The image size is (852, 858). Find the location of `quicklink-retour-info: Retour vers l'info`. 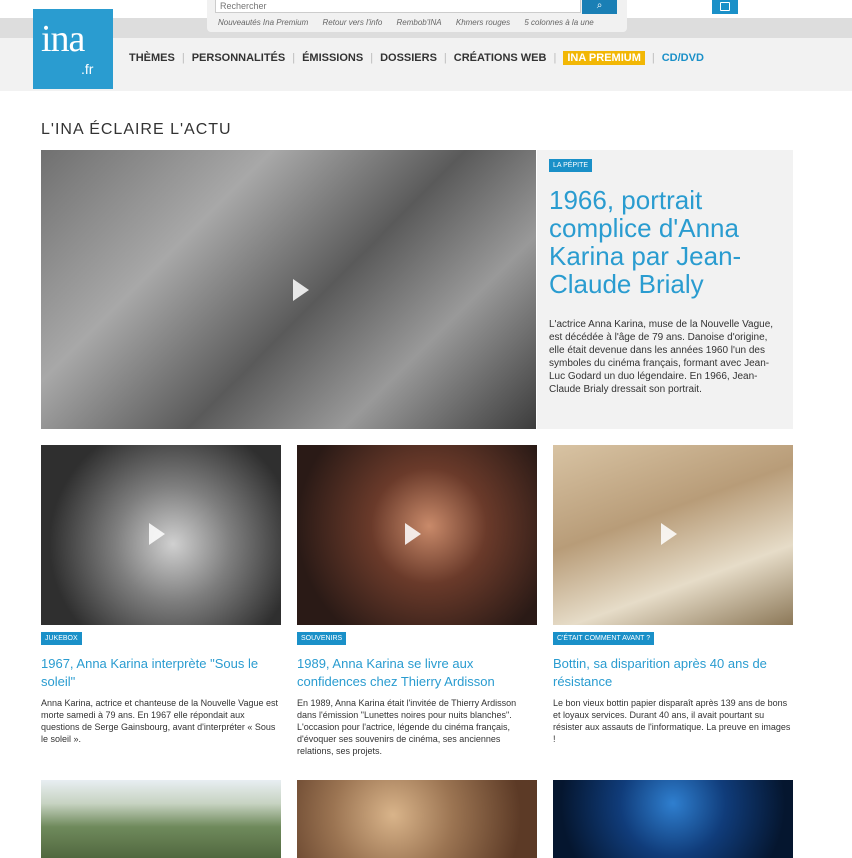

quicklink-retour-info: Retour vers l'info is located at coordinates (353, 22).